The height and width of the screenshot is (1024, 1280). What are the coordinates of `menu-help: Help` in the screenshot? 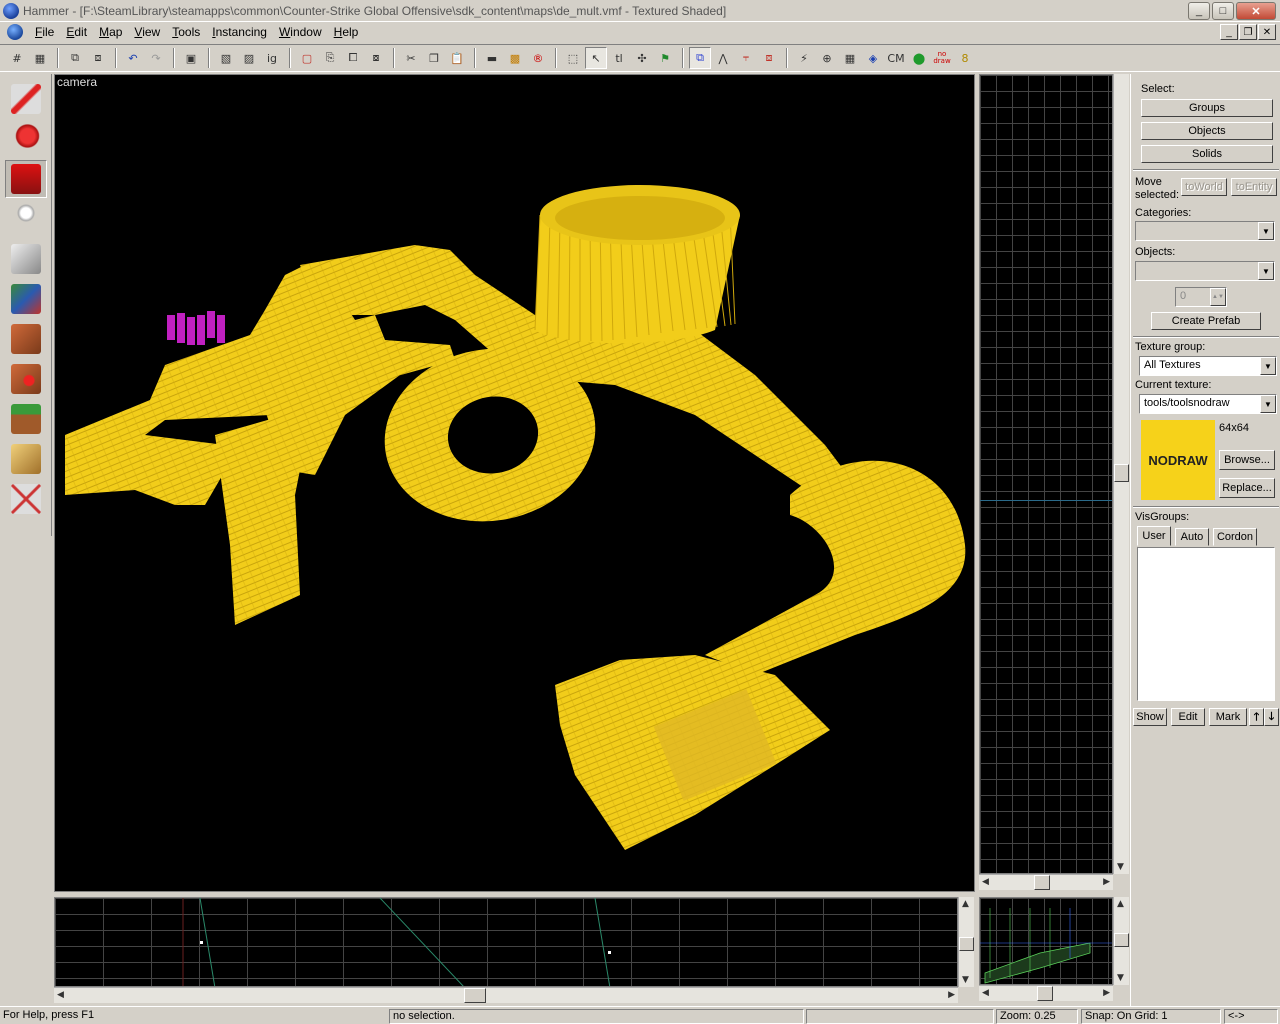 It's located at (346, 32).